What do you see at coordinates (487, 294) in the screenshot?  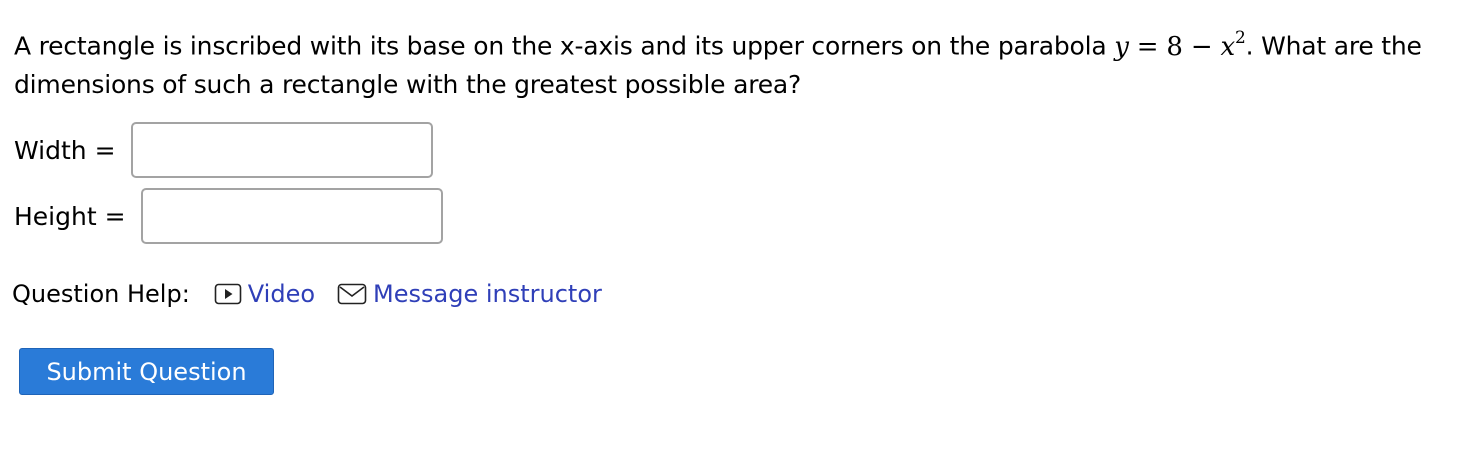 I see `message-instructor-label: Message instructor` at bounding box center [487, 294].